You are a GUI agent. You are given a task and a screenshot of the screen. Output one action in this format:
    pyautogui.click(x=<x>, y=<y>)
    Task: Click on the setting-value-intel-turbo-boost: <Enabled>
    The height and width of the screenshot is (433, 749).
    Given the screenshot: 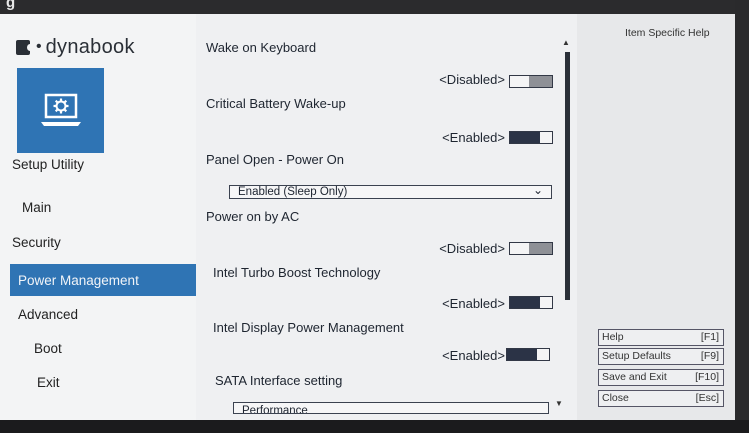 What is the action you would take?
    pyautogui.click(x=473, y=303)
    